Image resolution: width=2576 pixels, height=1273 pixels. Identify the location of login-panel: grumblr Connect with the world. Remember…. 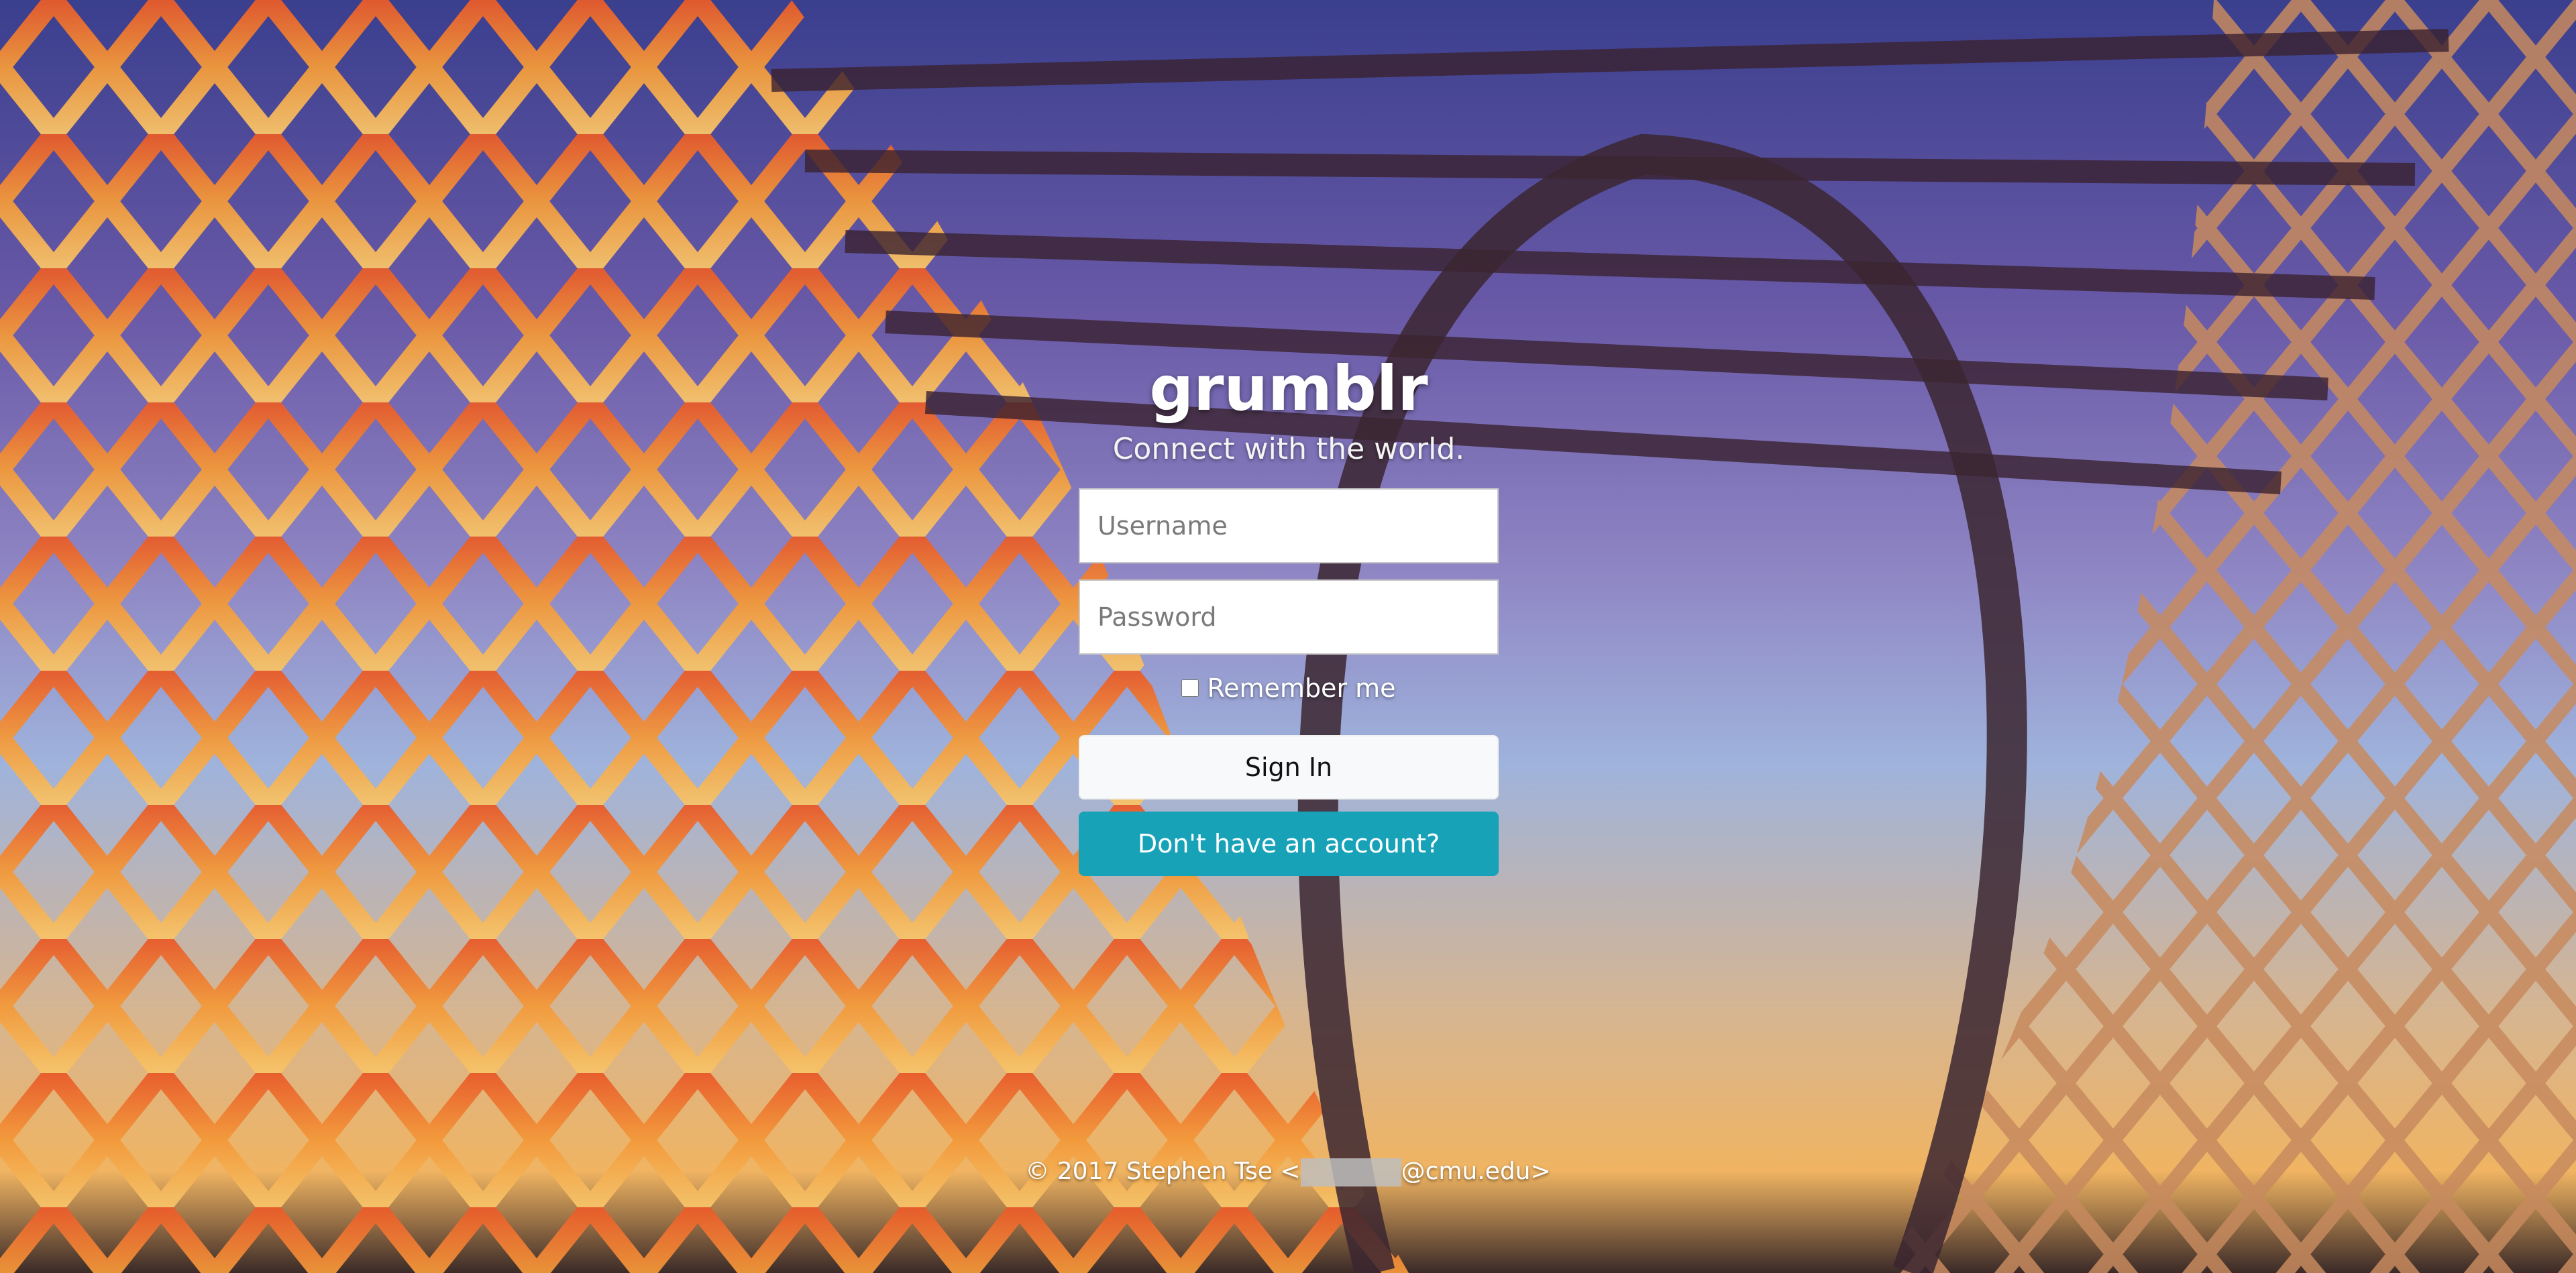
(1289, 612).